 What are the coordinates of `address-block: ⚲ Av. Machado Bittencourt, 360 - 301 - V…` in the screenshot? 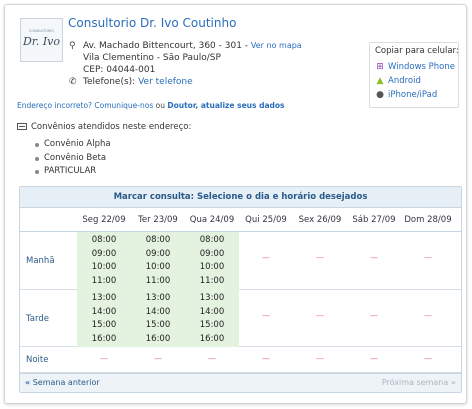 It's located at (185, 64).